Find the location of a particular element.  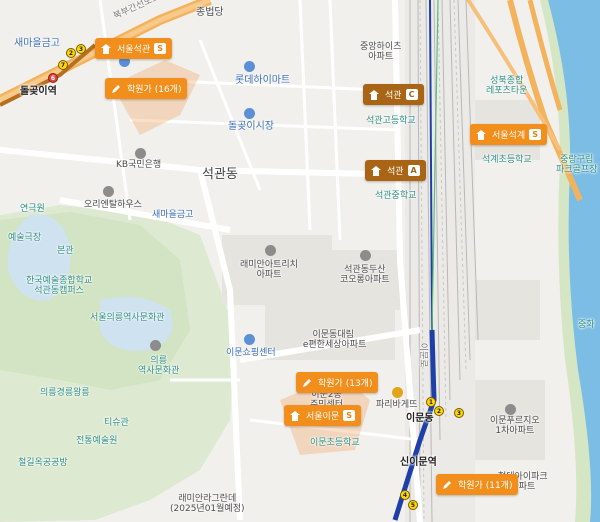

district-label: 석관동 is located at coordinates (220, 174).